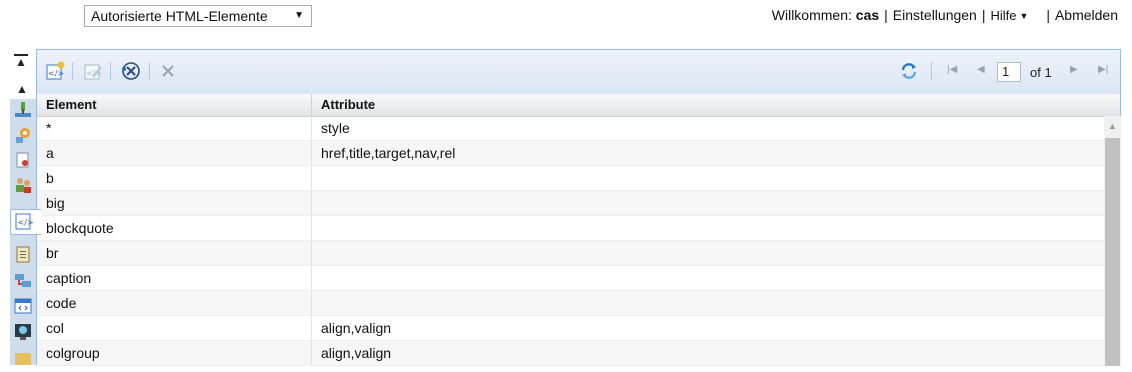 This screenshot has height=372, width=1132. I want to click on clipboard-icon, so click(23, 254).